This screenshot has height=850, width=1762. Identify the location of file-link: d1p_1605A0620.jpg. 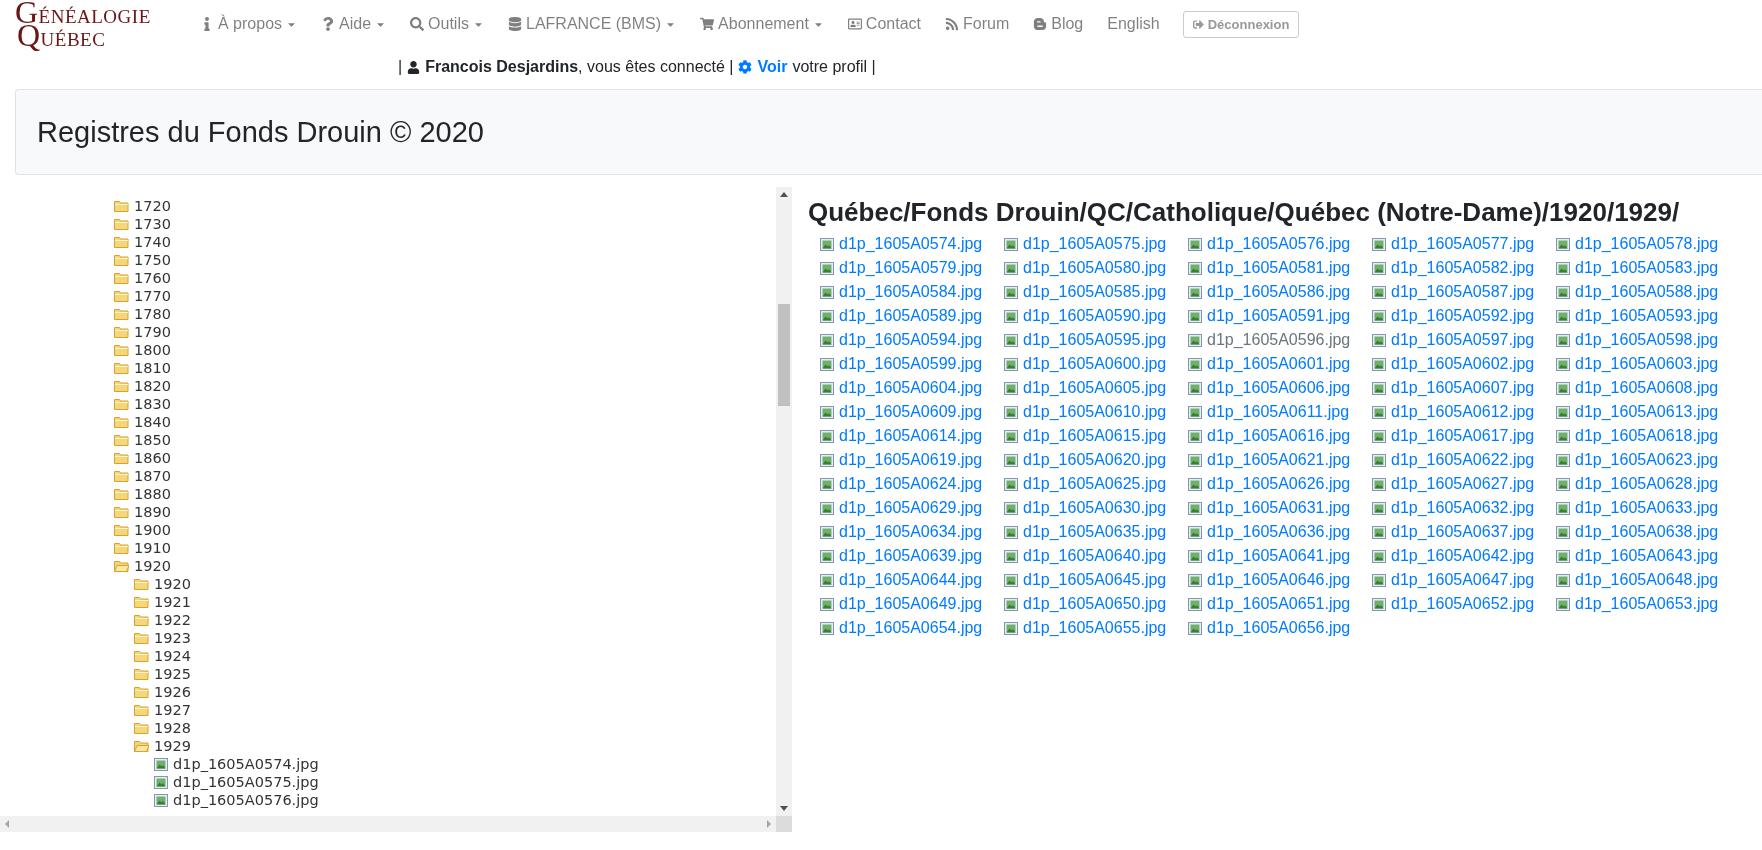
(1096, 460).